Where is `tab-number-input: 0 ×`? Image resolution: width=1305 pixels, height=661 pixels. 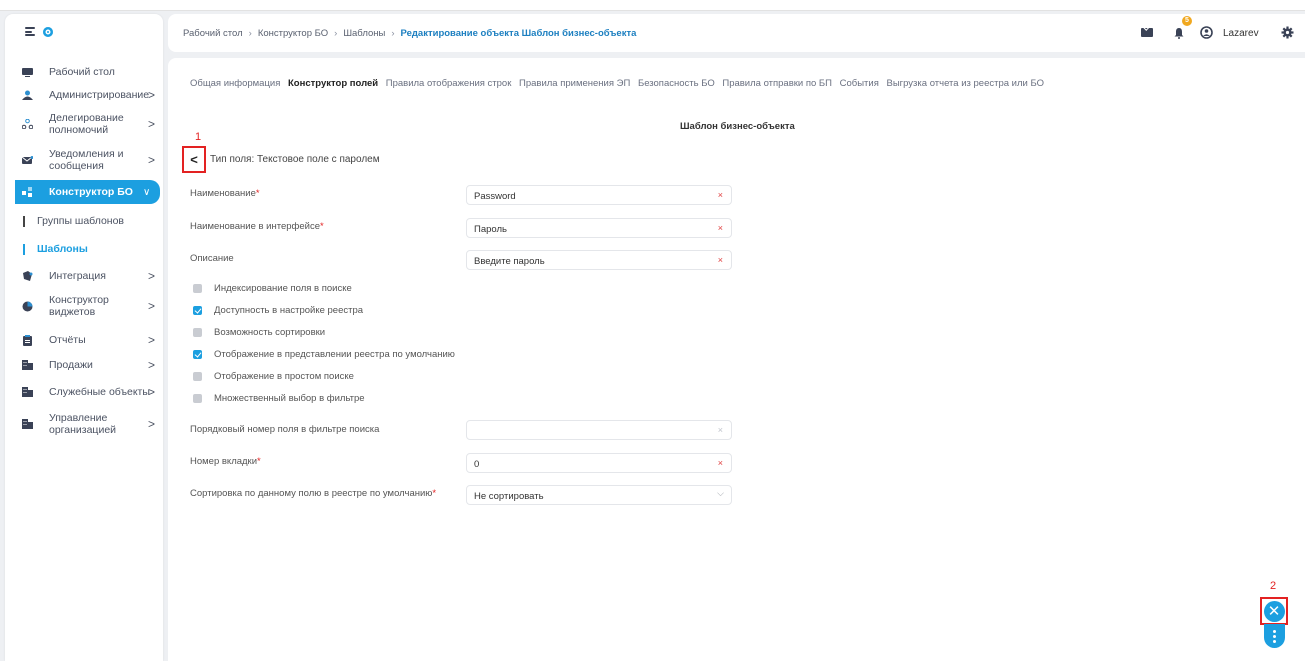
tab-number-input: 0 × is located at coordinates (599, 463).